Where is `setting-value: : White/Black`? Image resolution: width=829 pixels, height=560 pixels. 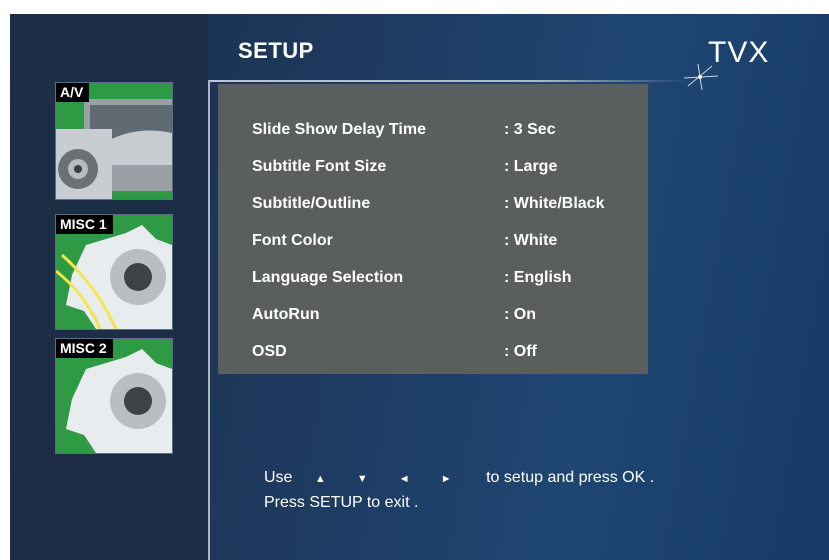 setting-value: : White/Black is located at coordinates (554, 204).